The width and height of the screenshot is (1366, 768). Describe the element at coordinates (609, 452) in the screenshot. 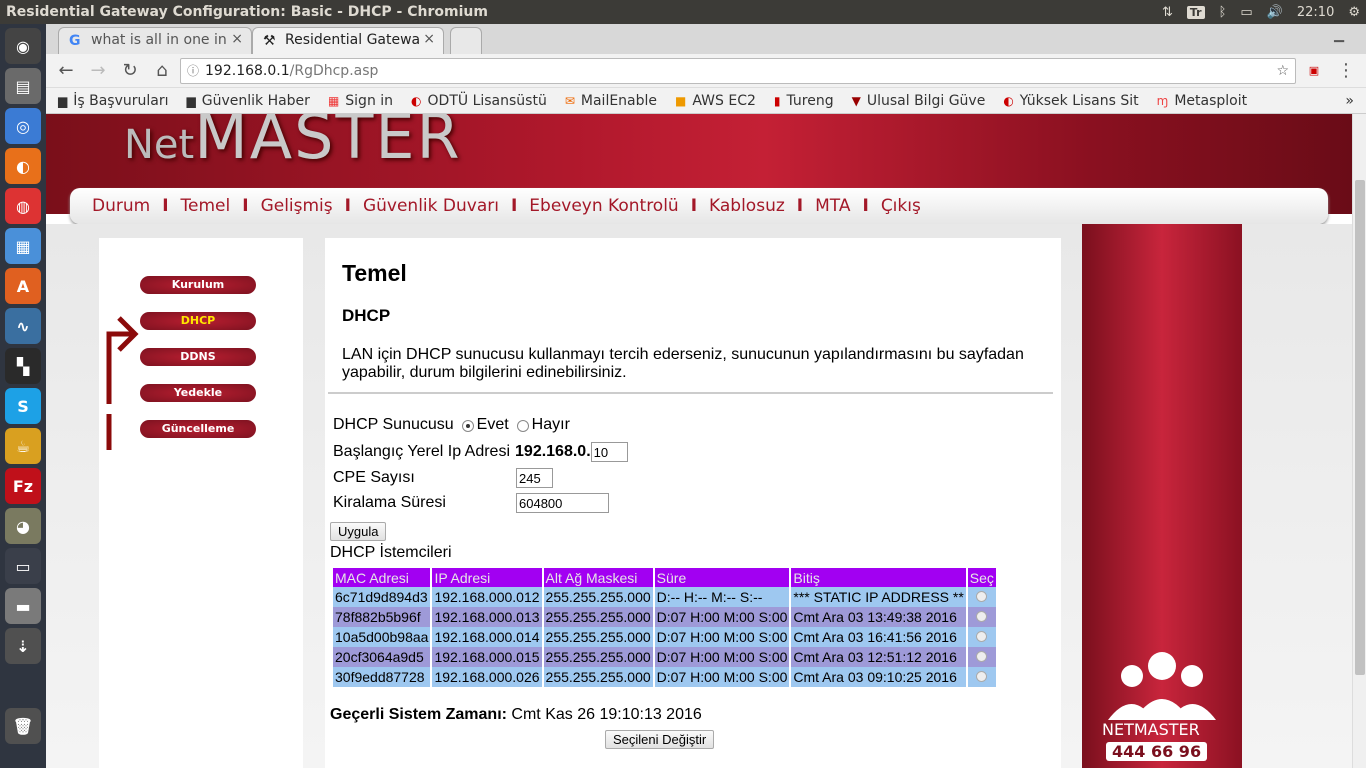

I see `start-ip-input` at that location.